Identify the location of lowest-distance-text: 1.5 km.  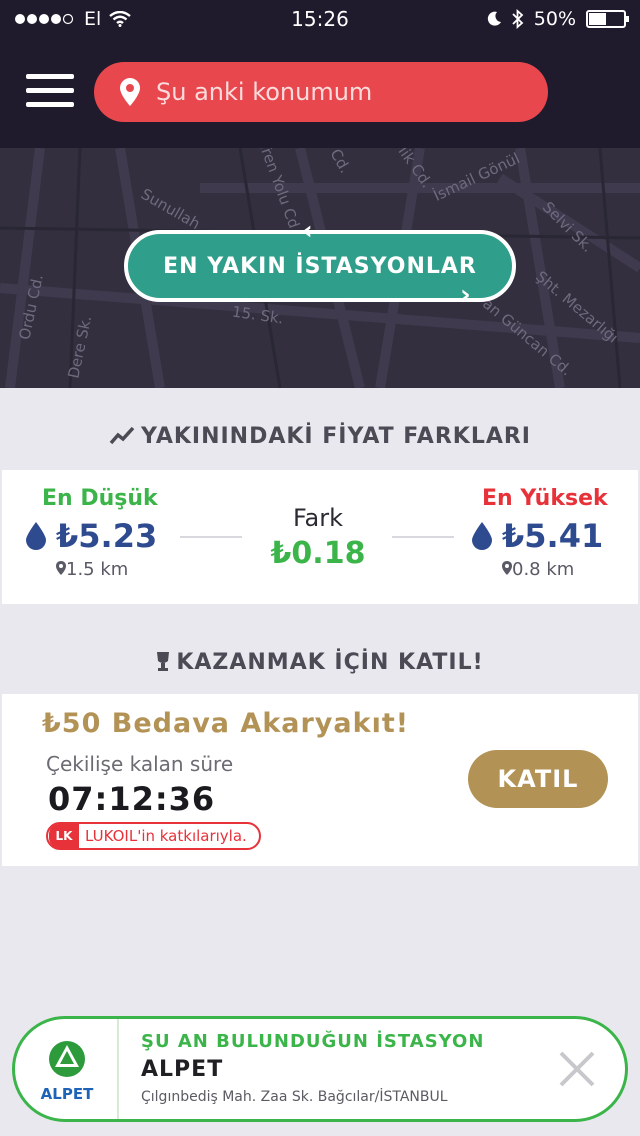
(97, 569).